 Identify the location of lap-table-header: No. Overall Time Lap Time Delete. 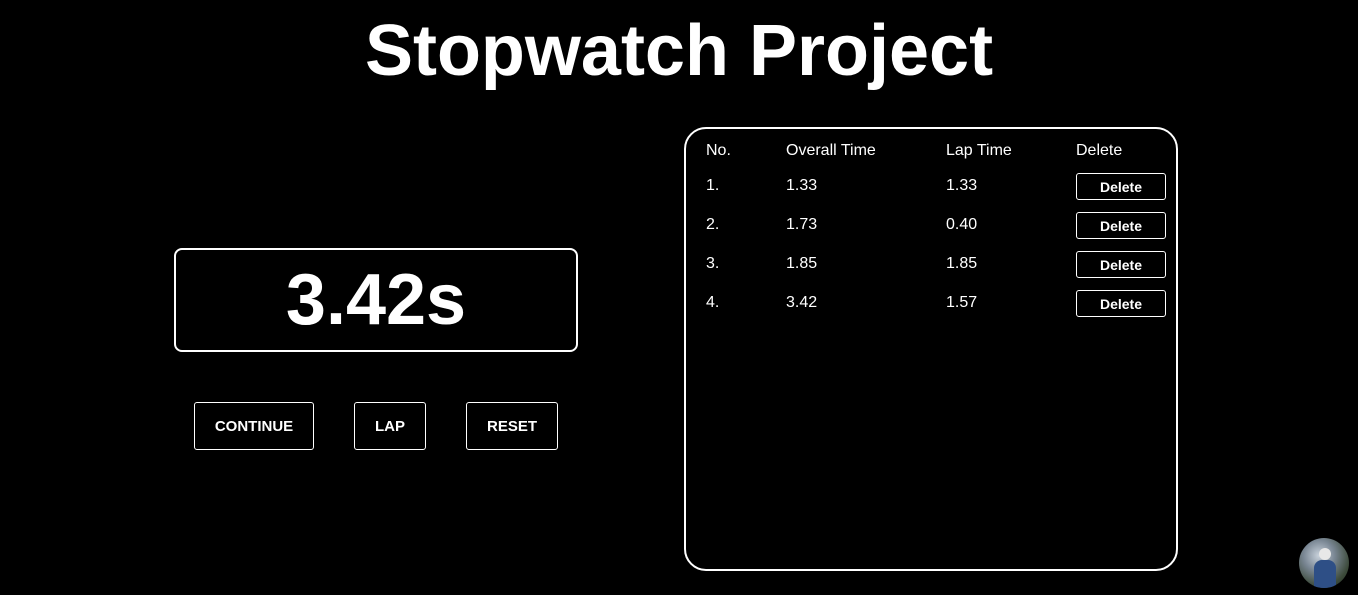
(931, 151).